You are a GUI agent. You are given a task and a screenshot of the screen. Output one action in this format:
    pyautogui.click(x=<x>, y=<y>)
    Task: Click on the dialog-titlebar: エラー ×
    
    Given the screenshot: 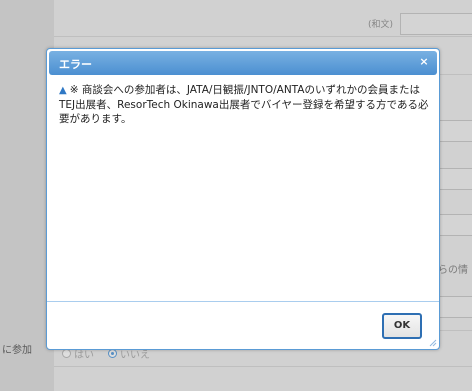 What is the action you would take?
    pyautogui.click(x=243, y=63)
    